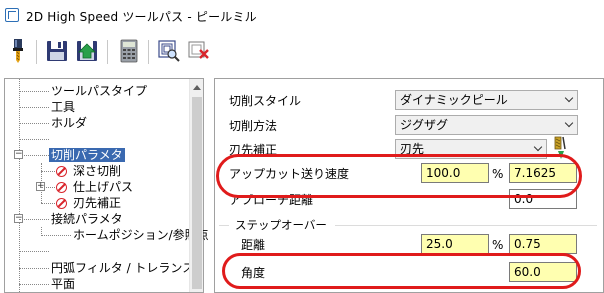 The image size is (604, 293). What do you see at coordinates (199, 51) in the screenshot?
I see `delete-icon` at bounding box center [199, 51].